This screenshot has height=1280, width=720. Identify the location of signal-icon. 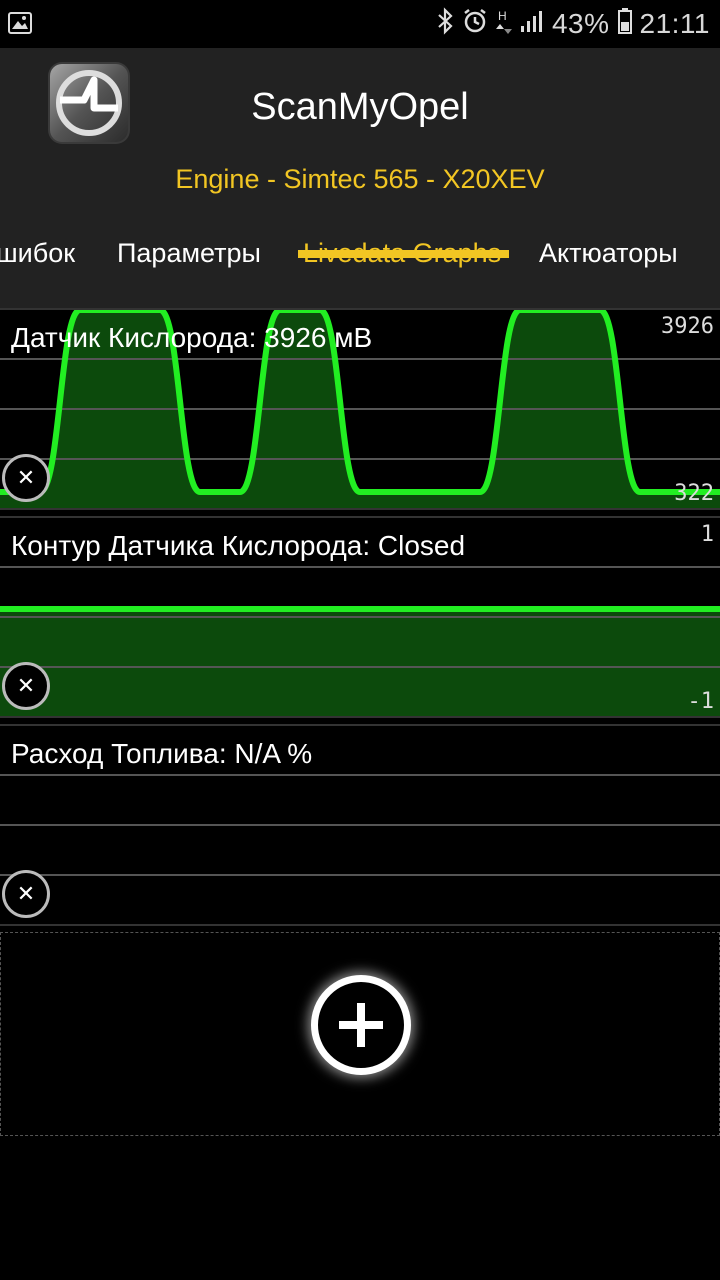
(532, 24).